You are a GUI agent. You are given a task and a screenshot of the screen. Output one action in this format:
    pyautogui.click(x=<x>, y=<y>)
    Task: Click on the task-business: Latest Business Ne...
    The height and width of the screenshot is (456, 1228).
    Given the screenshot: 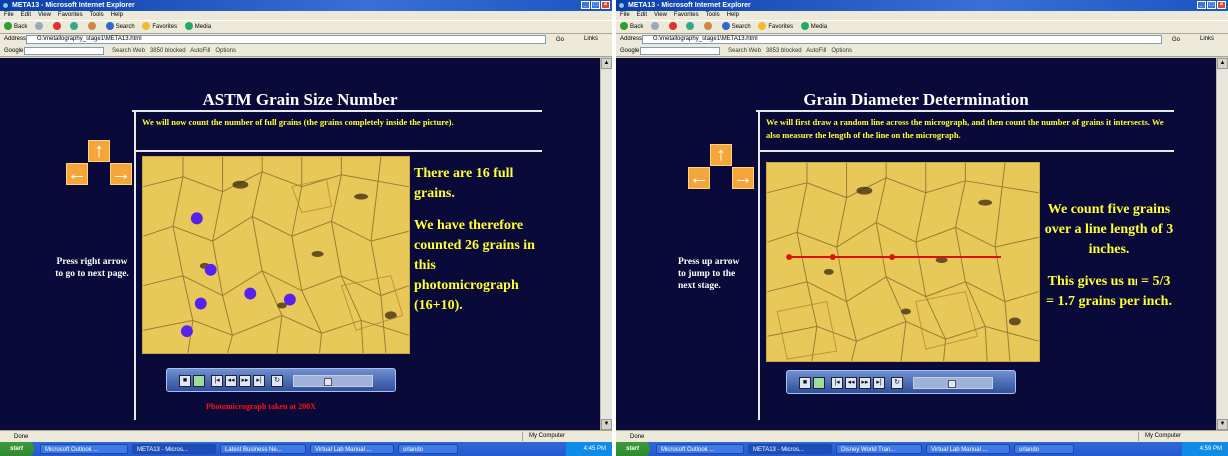 What is the action you would take?
    pyautogui.click(x=263, y=449)
    